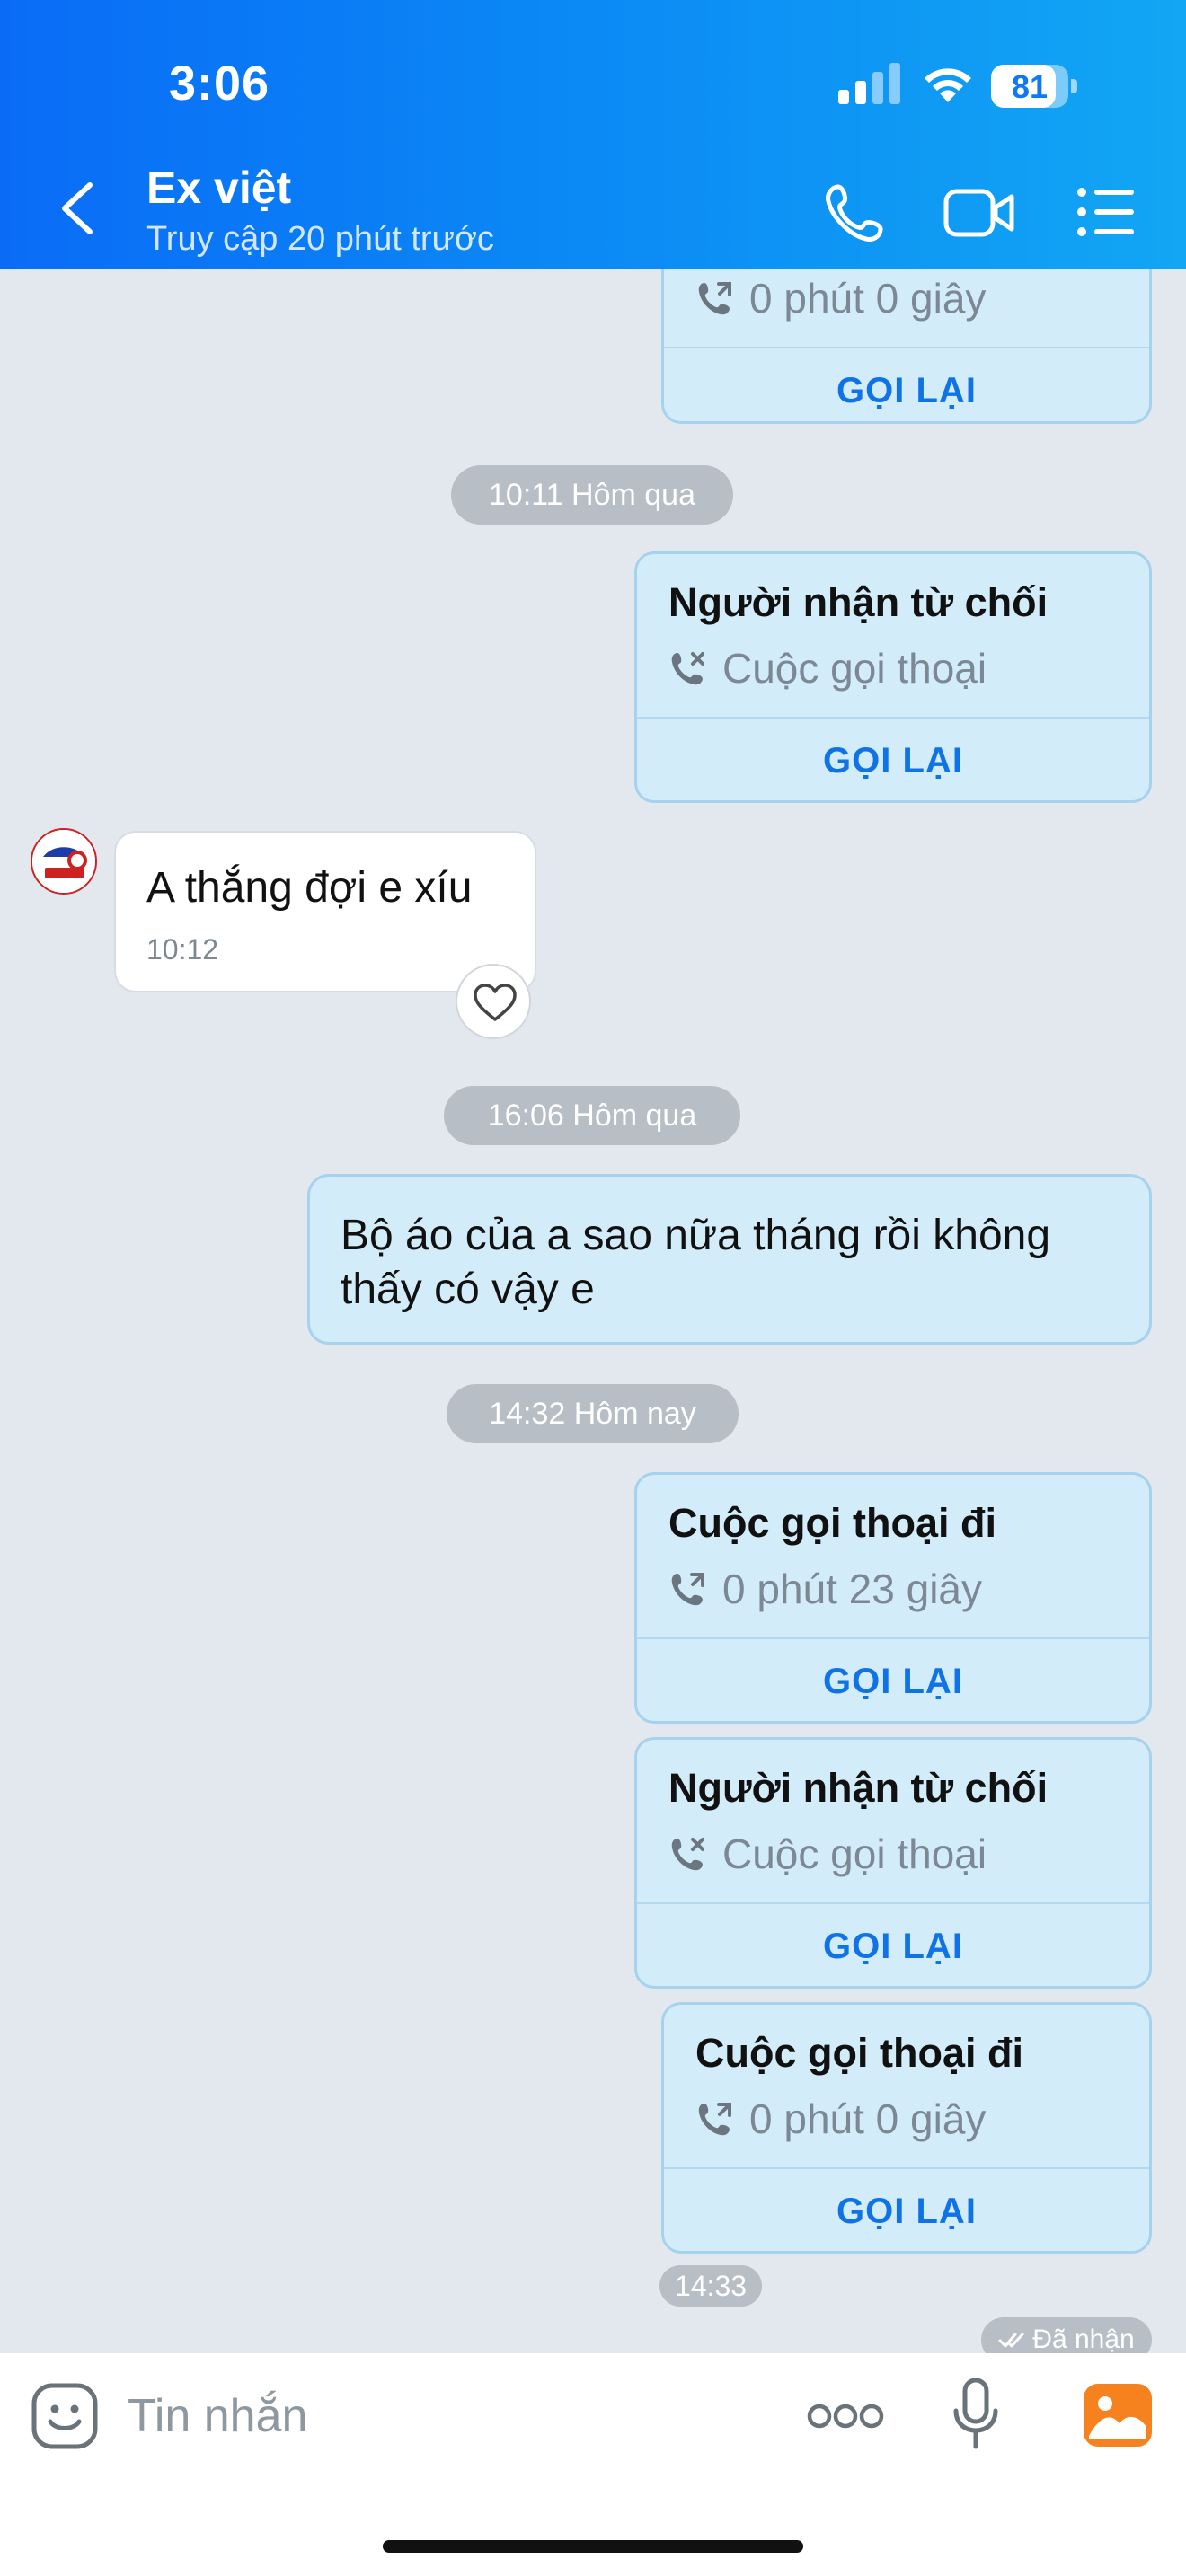  I want to click on chat-header: 3:06 81 Ex việt Truy cập 20 phút trước, so click(593, 134).